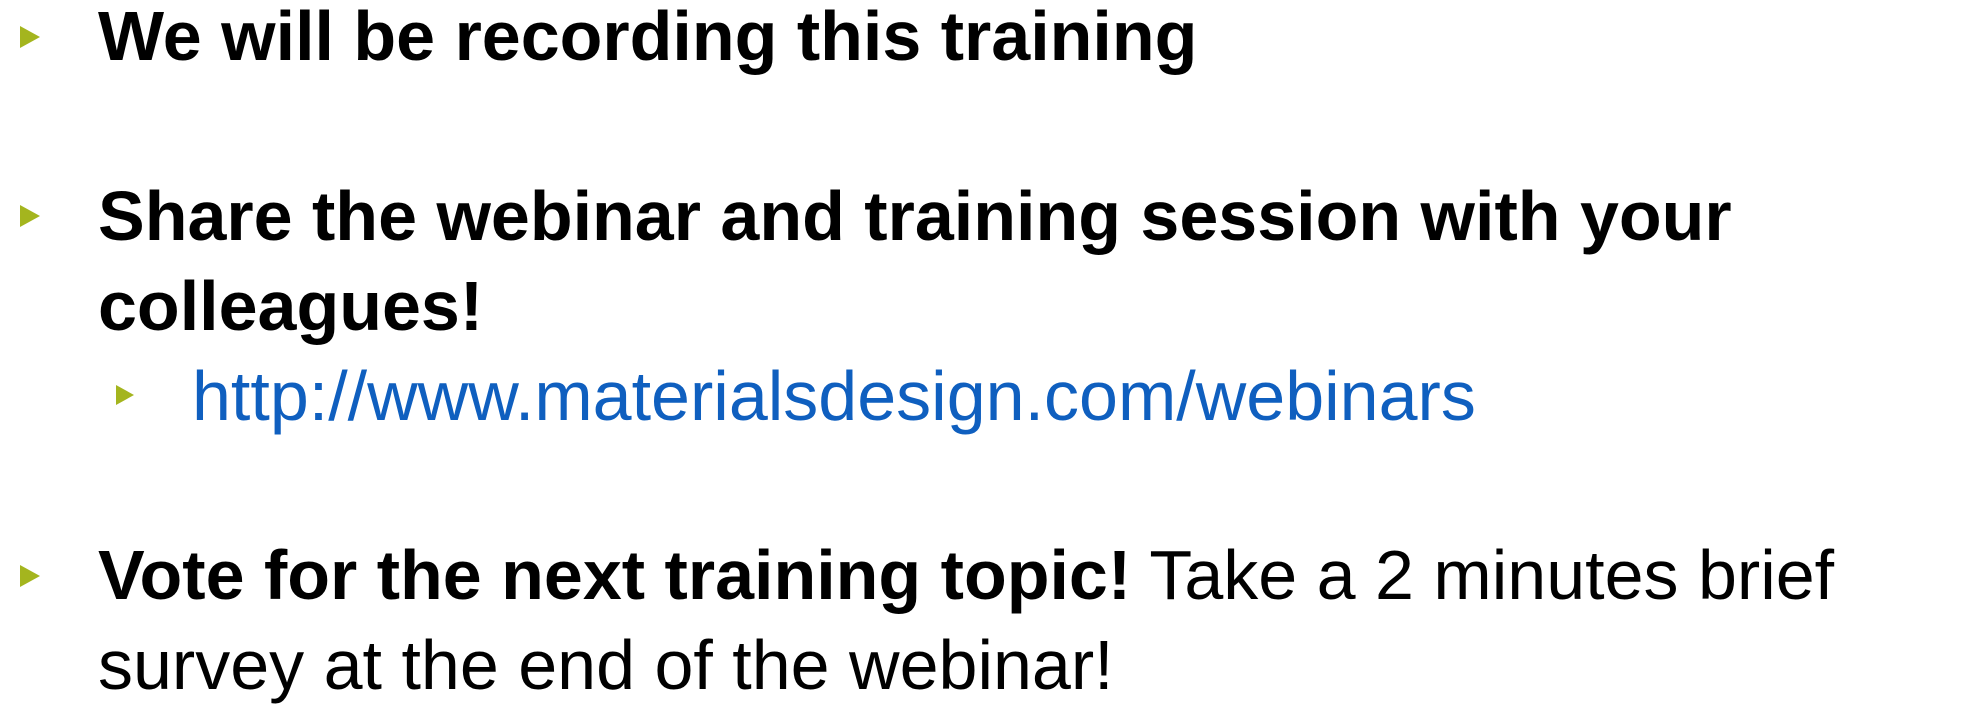 The height and width of the screenshot is (710, 1970). Describe the element at coordinates (1483, 575) in the screenshot. I see `bullet-vote-regular-text: Take a 2 minutes brief` at that location.